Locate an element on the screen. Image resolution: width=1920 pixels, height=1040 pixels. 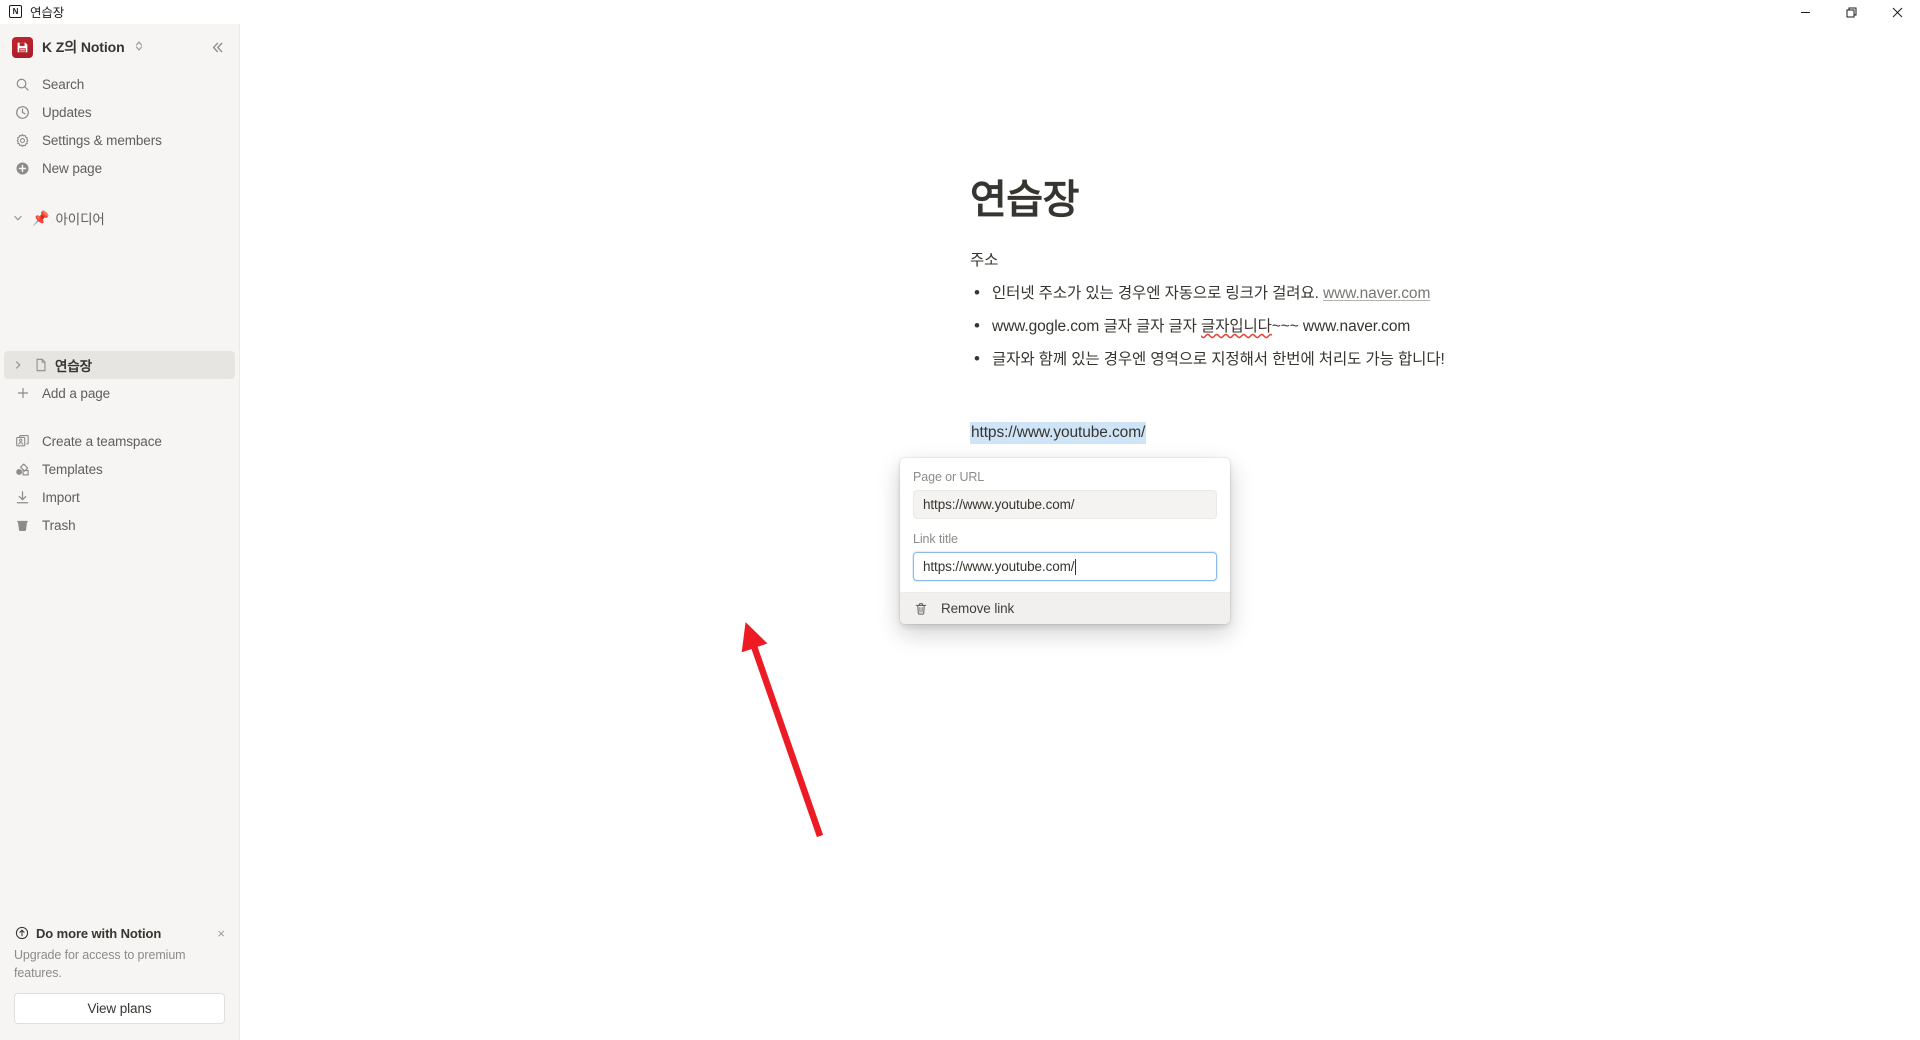
minimize-icon is located at coordinates (1805, 12).